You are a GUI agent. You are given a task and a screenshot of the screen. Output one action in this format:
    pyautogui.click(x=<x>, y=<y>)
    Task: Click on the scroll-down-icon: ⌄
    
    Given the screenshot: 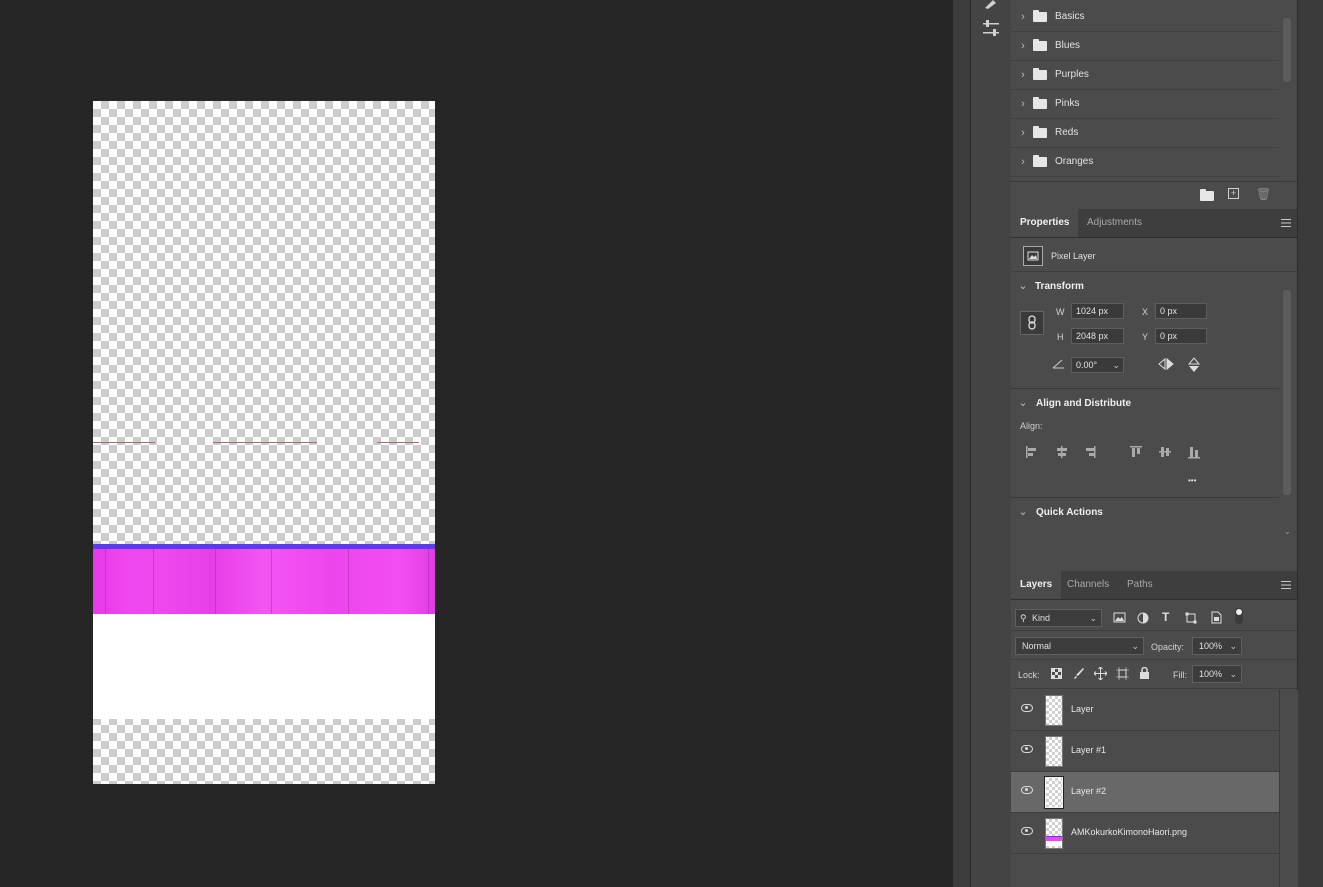 What is the action you would take?
    pyautogui.click(x=1287, y=531)
    